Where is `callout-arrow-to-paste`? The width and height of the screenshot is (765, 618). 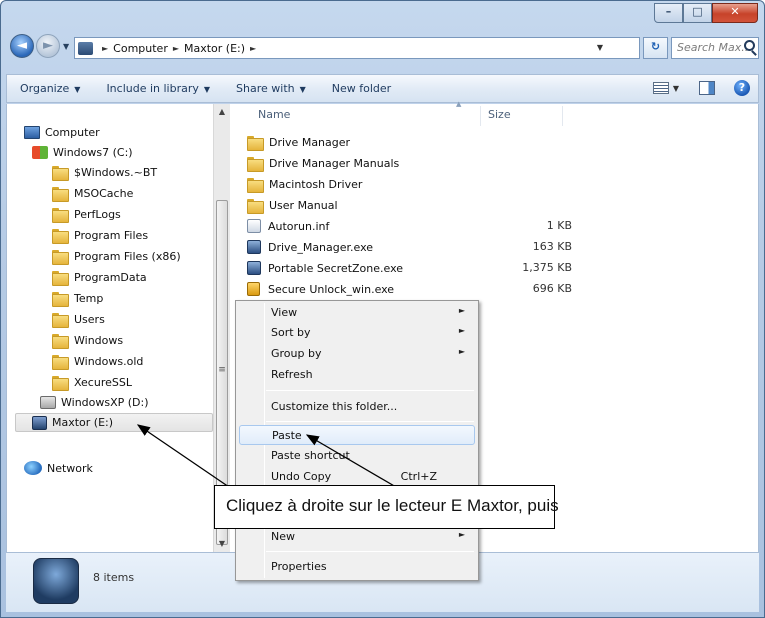 callout-arrow-to-paste is located at coordinates (351, 461).